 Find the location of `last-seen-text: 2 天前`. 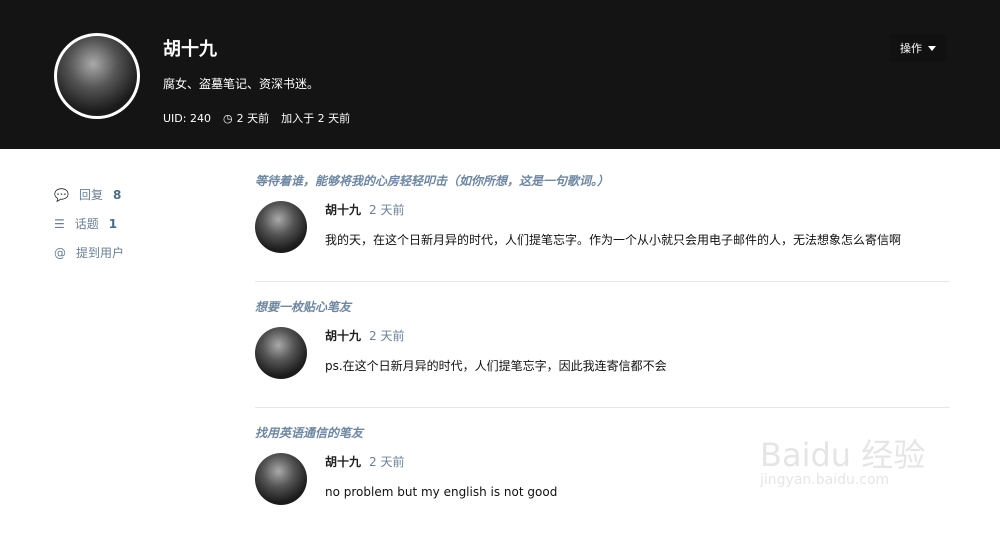

last-seen-text: 2 天前 is located at coordinates (253, 118).